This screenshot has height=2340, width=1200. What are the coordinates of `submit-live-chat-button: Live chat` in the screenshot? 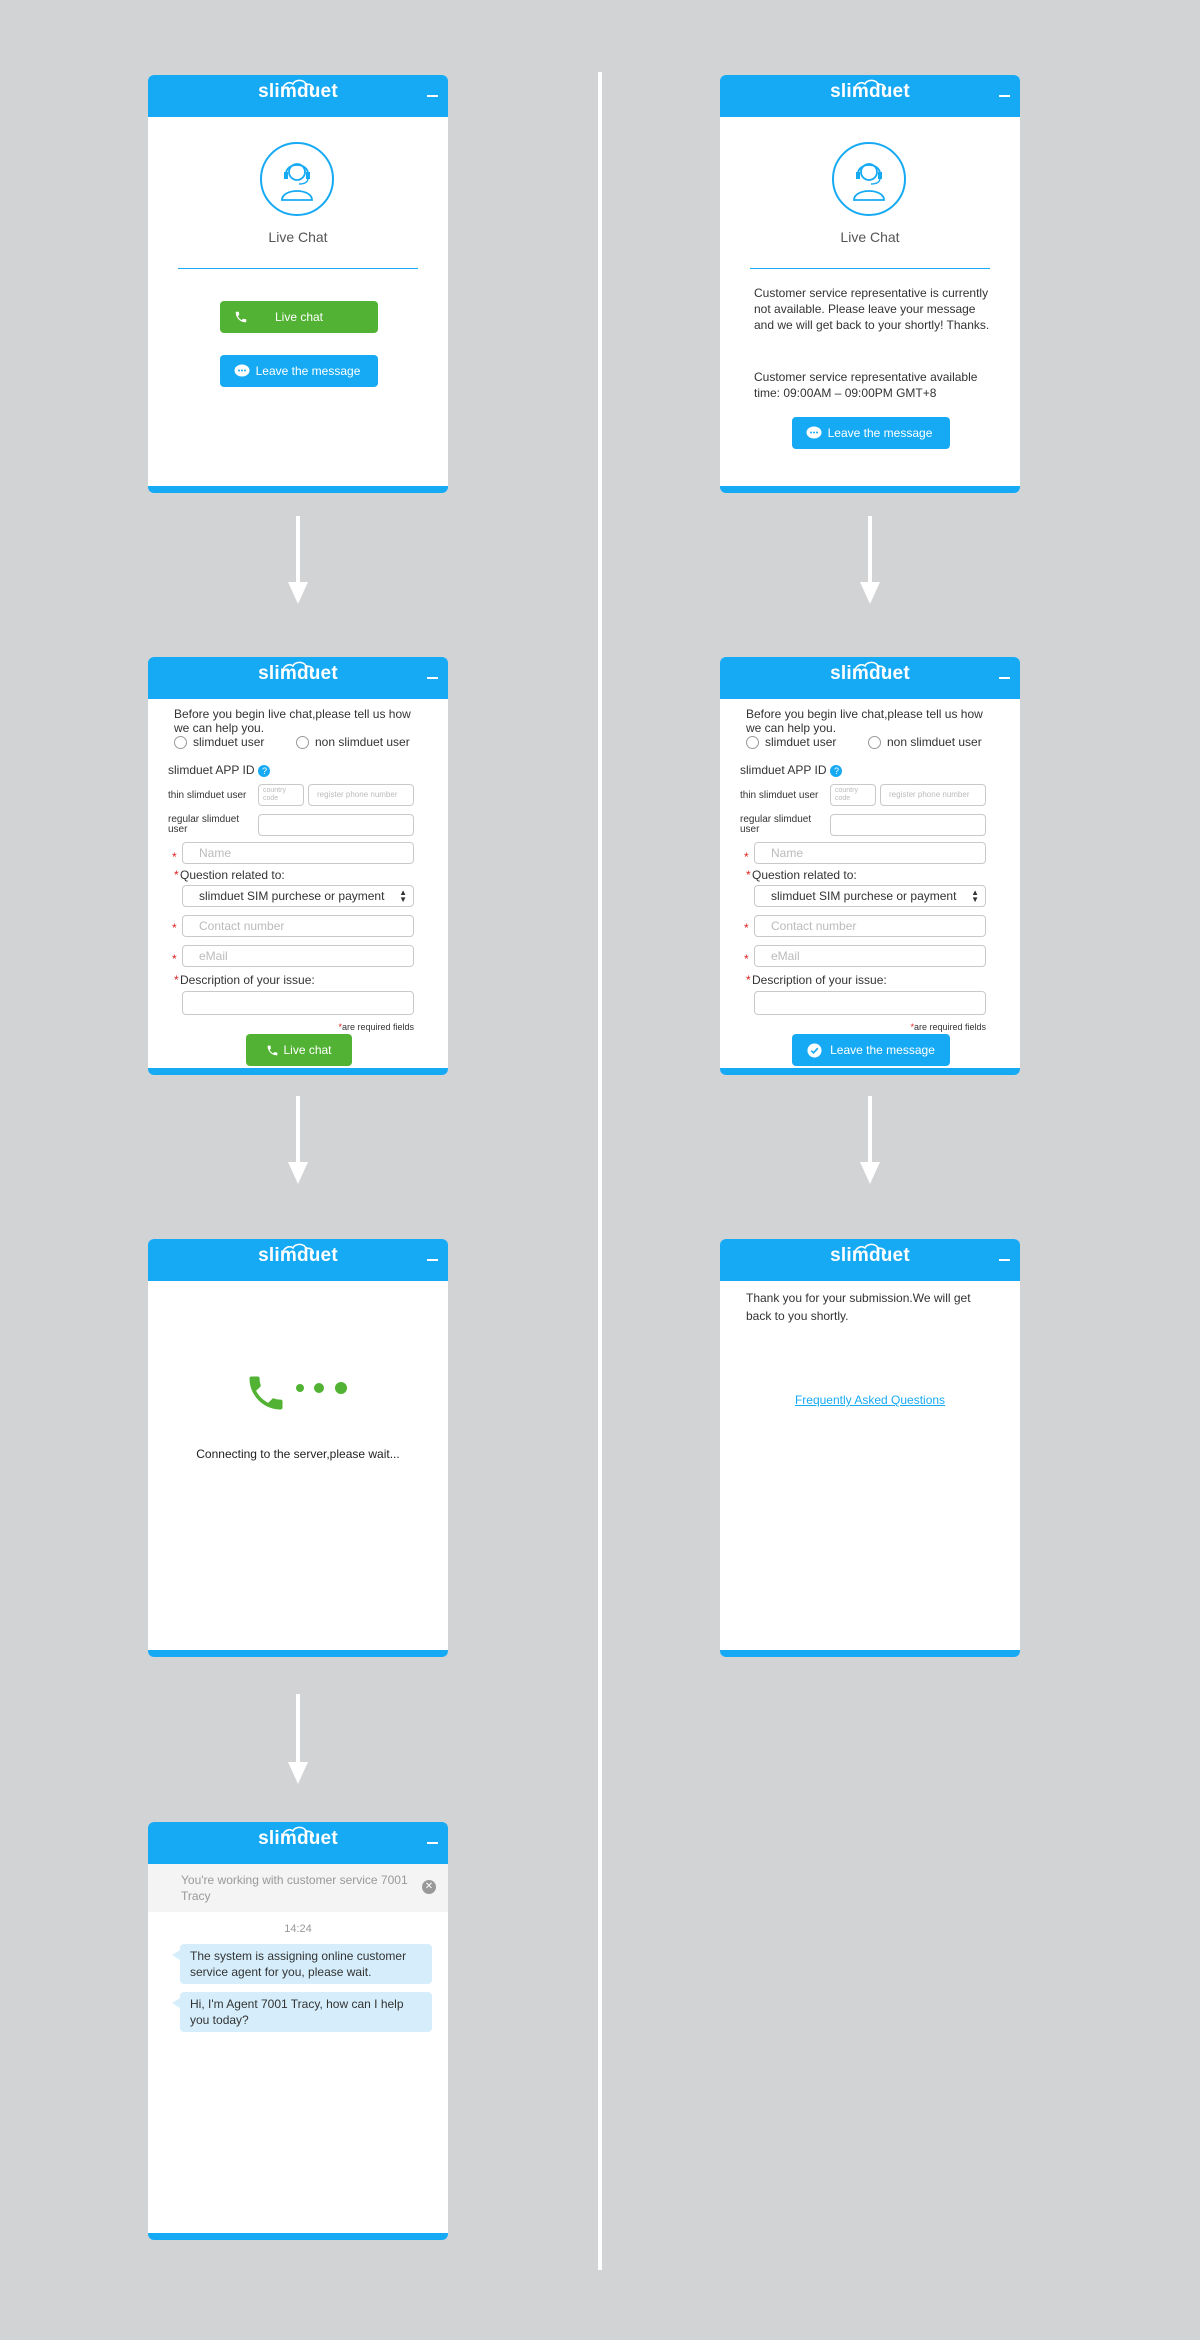 It's located at (299, 1050).